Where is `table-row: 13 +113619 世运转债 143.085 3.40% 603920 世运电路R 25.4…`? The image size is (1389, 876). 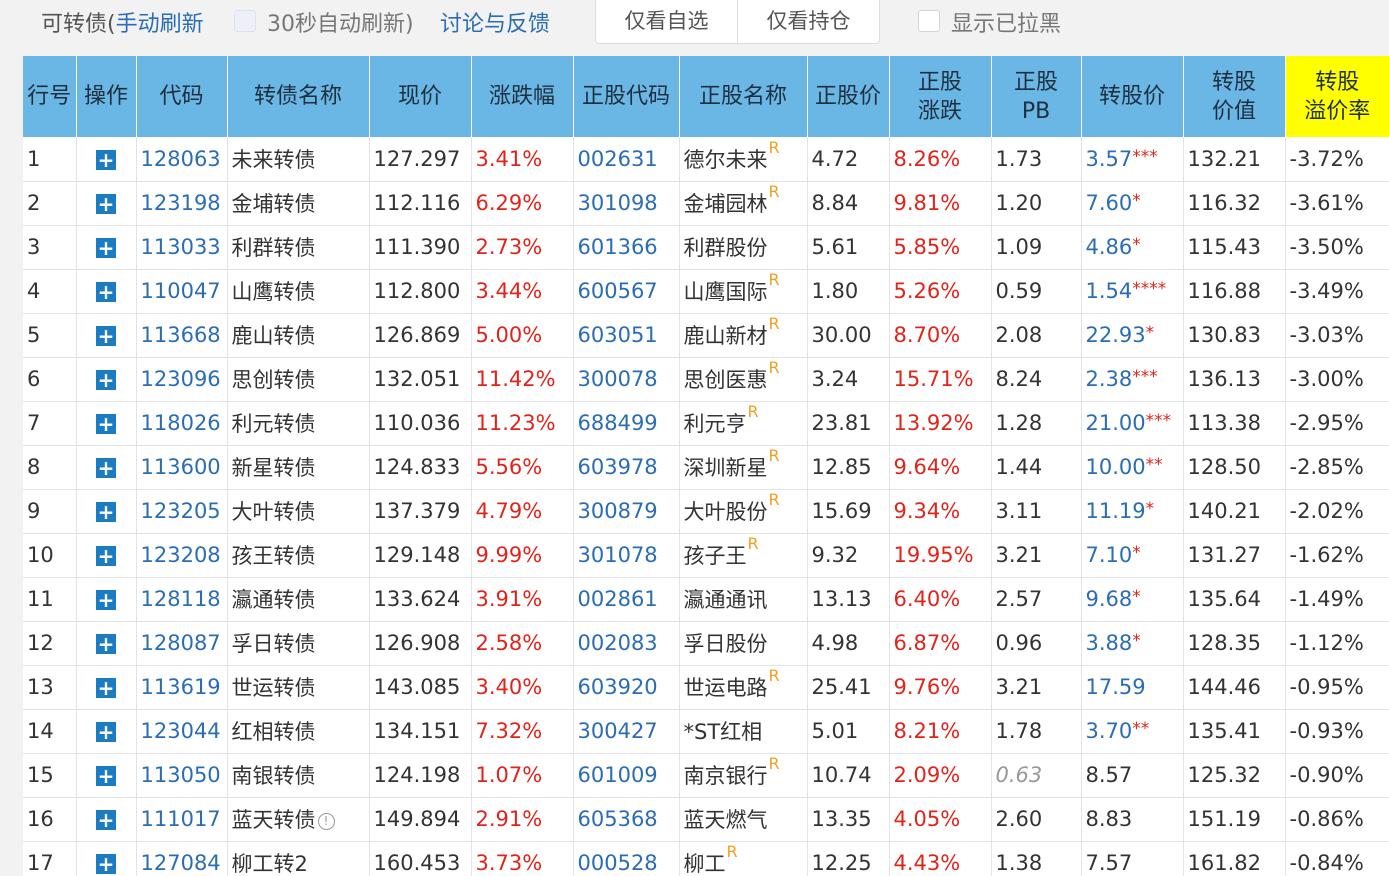
table-row: 13 +113619 世运转债 143.085 3.40% 603920 世运电路R 25.4… is located at coordinates (706, 687).